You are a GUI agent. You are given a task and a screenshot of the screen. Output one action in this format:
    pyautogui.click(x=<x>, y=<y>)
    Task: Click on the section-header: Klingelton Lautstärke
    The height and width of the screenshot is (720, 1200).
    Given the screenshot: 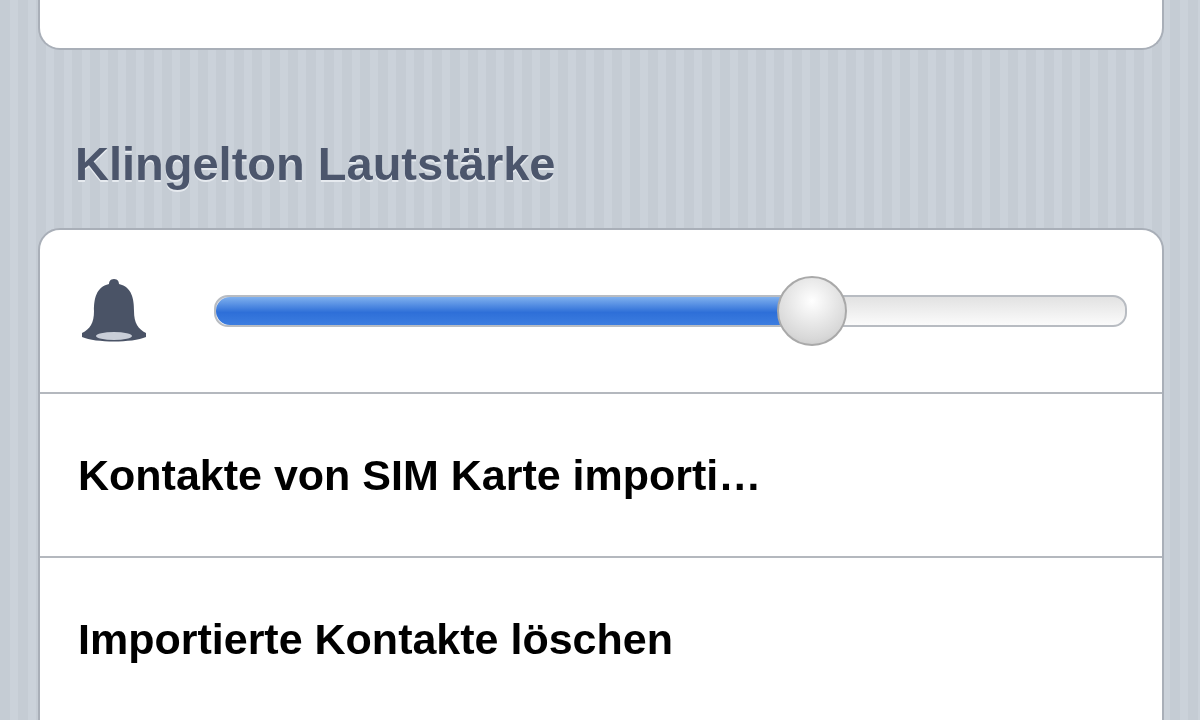 What is the action you would take?
    pyautogui.click(x=316, y=164)
    